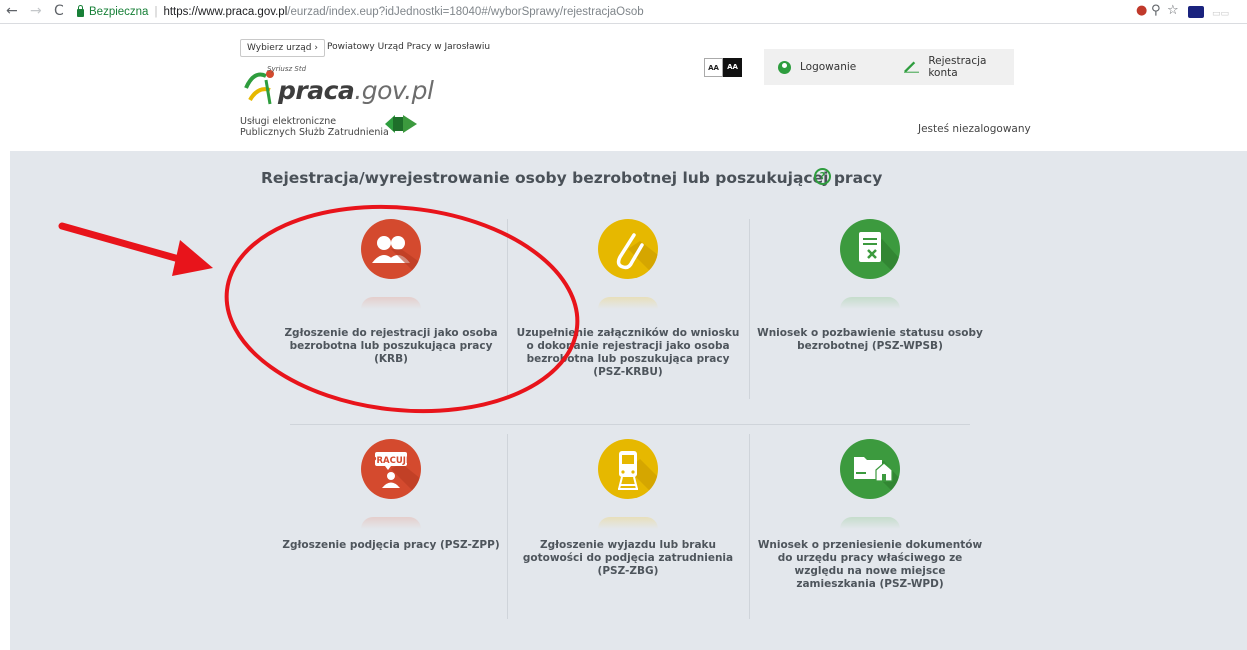  Describe the element at coordinates (870, 333) in the screenshot. I see `tile-label-line: Wniosek o pozbawienie statusu osoby` at that location.